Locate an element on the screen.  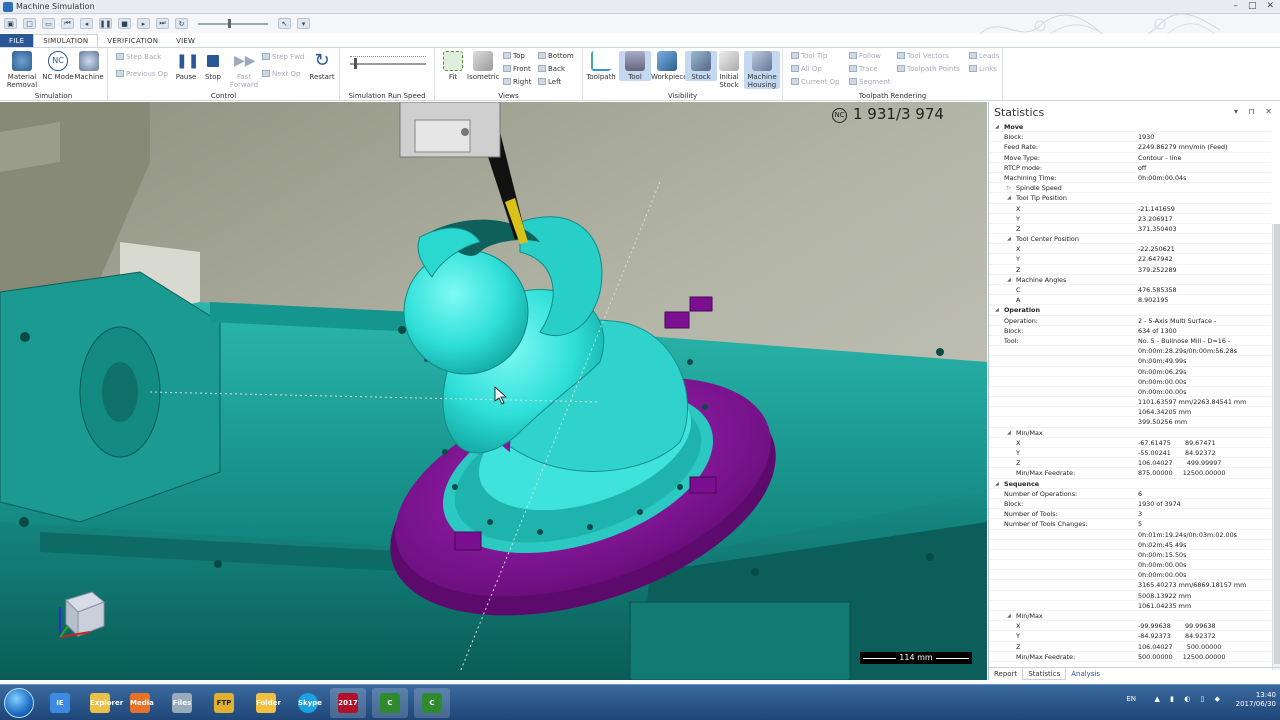
fast-forward-button: ▶▶ Fast Forward is located at coordinates (244, 70).